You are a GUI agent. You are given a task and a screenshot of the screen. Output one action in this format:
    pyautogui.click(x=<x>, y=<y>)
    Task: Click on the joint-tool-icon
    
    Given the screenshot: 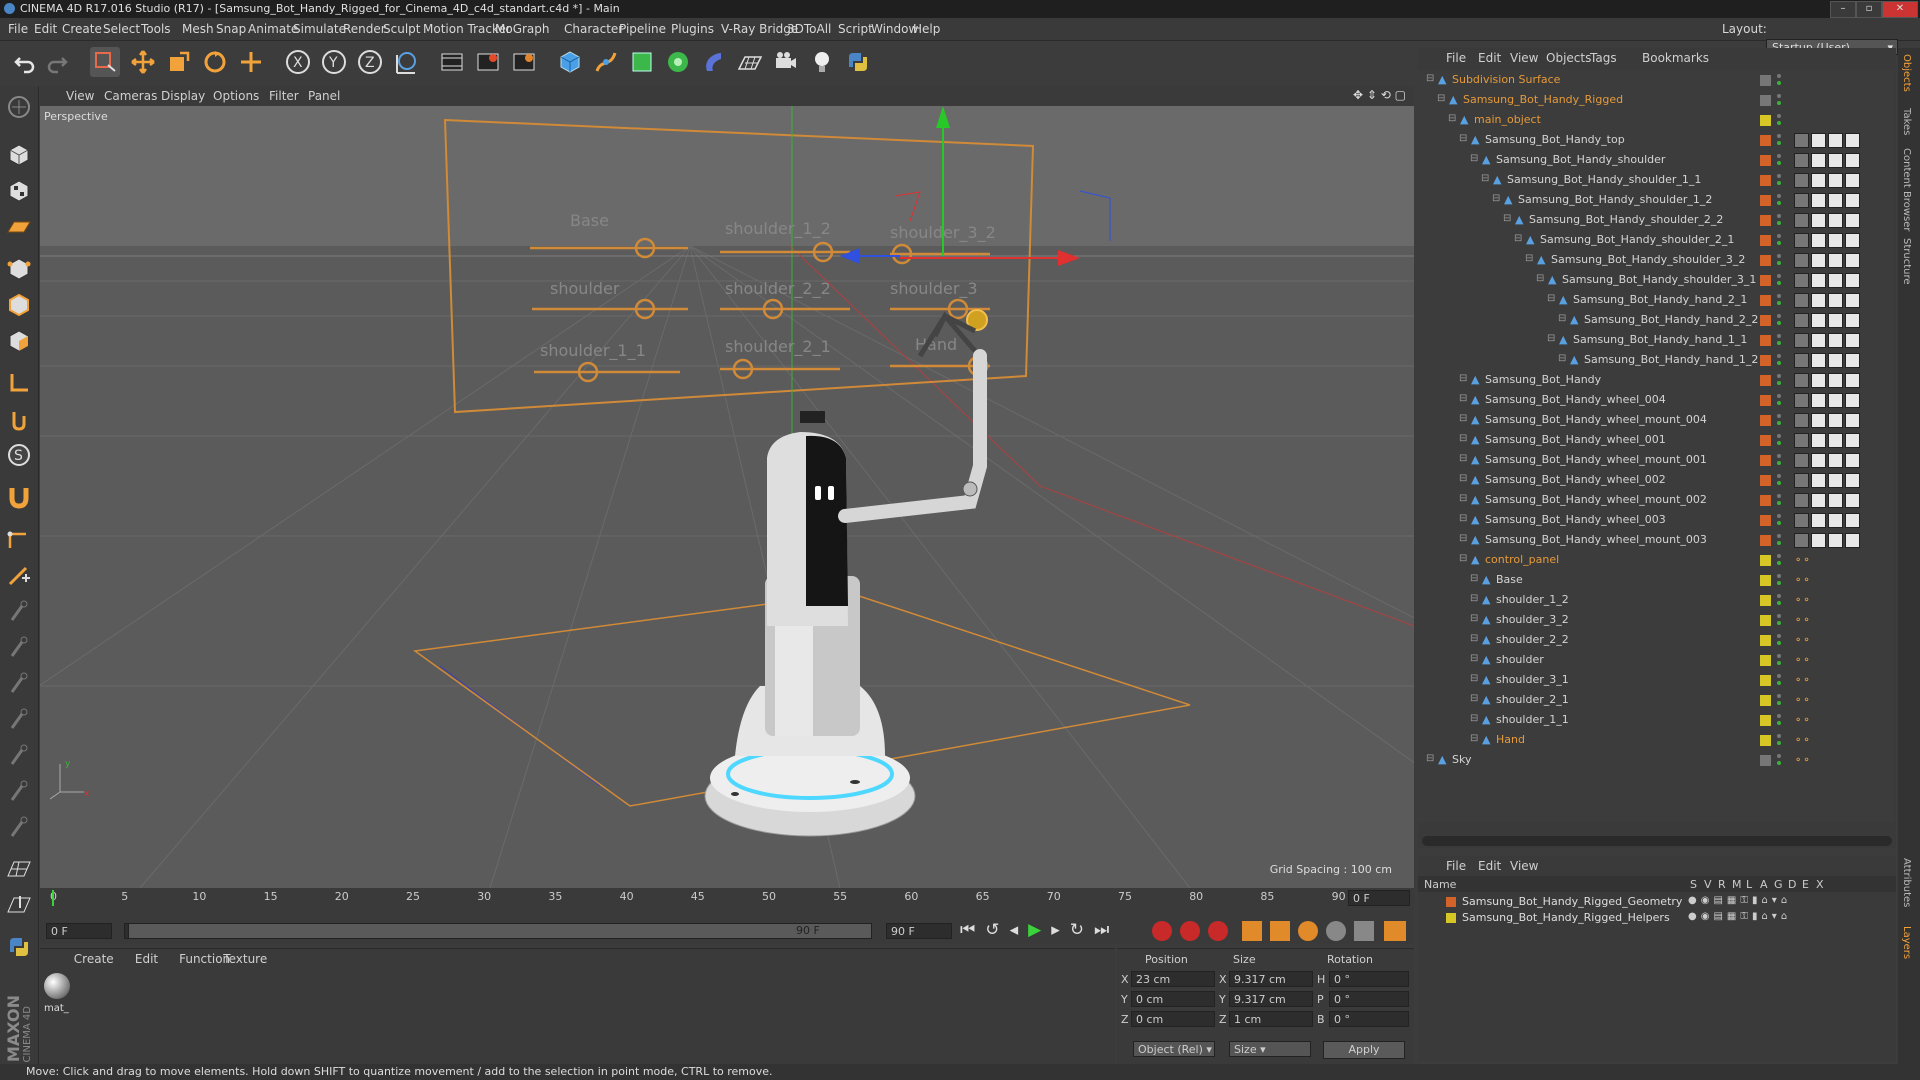 What is the action you would take?
    pyautogui.click(x=19, y=539)
    